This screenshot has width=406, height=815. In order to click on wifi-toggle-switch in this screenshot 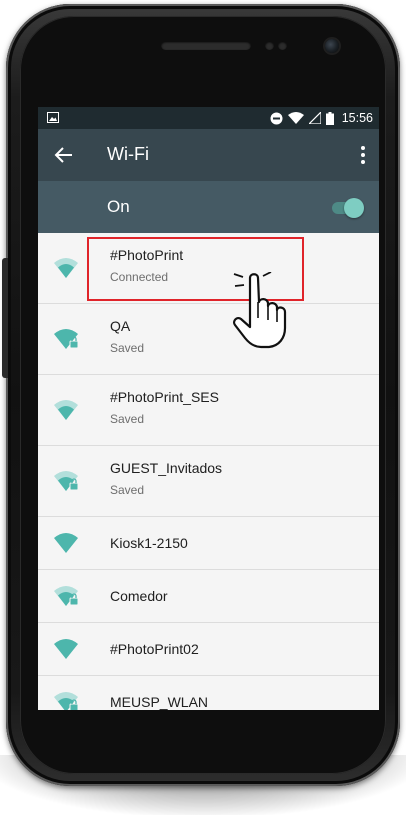, I will do `click(348, 208)`.